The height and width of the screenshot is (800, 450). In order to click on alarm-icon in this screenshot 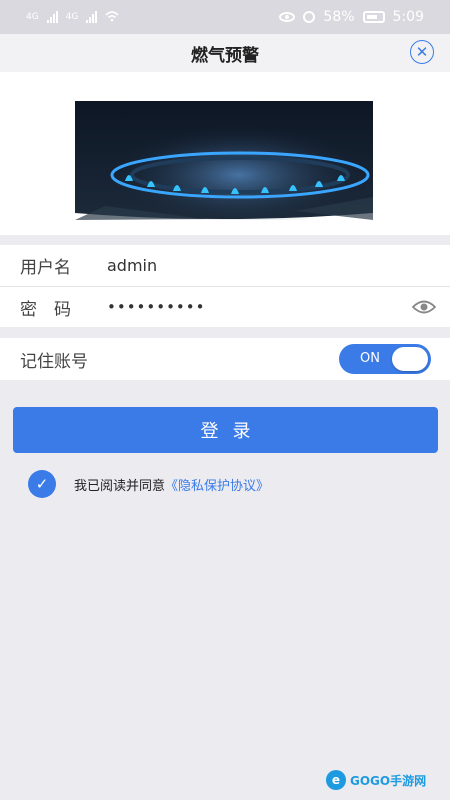, I will do `click(309, 17)`.